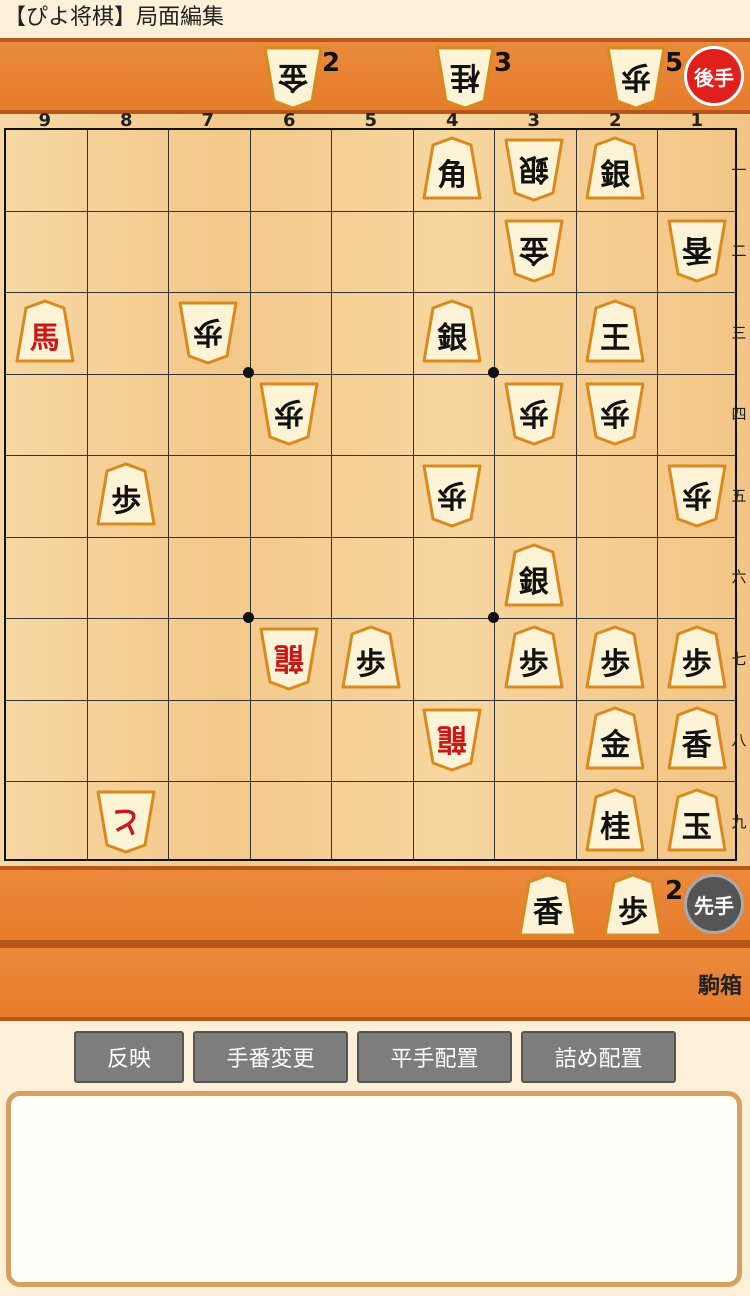  I want to click on gote-turn-badge: 後手, so click(714, 76).